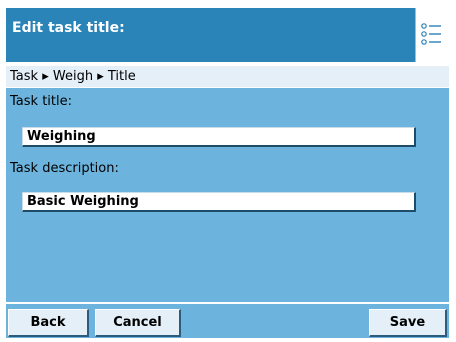 The height and width of the screenshot is (342, 456). I want to click on cancel-button: Cancel, so click(138, 323).